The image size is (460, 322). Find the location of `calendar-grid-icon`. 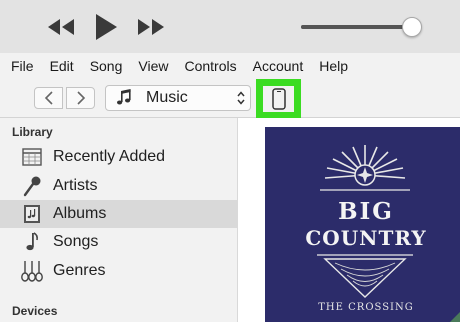

calendar-grid-icon is located at coordinates (32, 157).